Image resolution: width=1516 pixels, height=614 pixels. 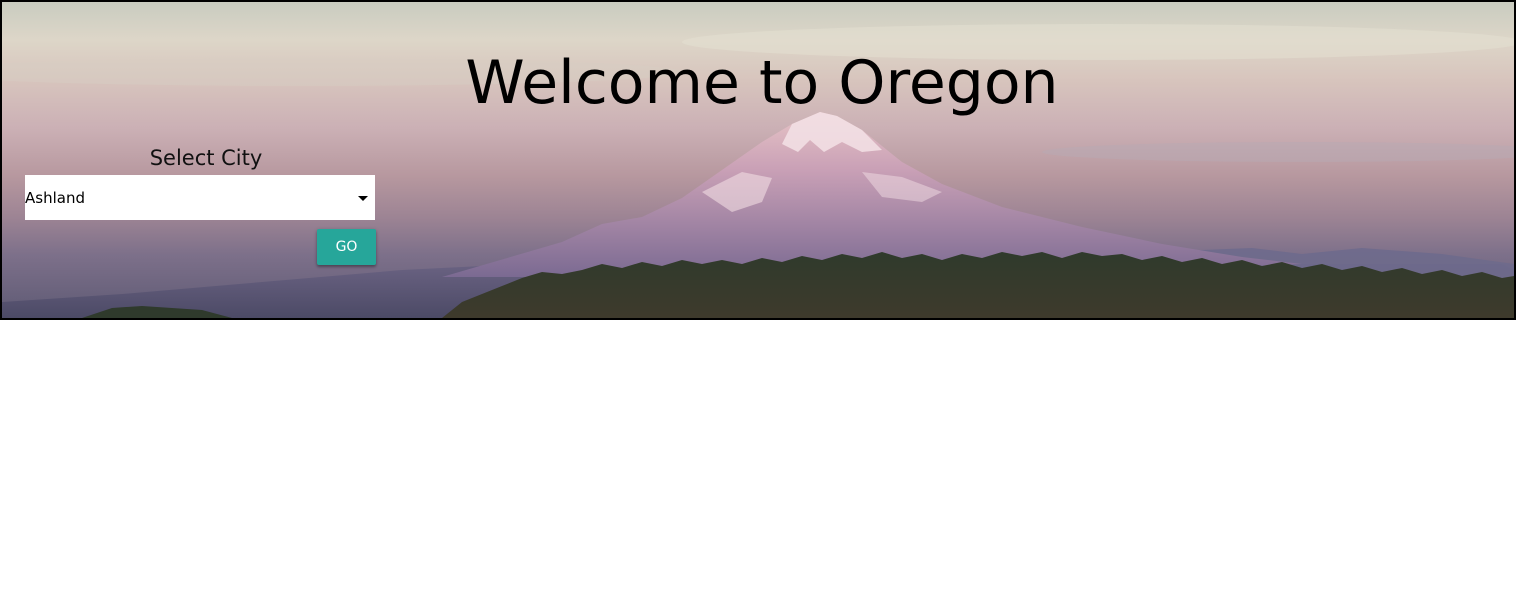 I want to click on select-city-label: Select City, so click(x=206, y=158).